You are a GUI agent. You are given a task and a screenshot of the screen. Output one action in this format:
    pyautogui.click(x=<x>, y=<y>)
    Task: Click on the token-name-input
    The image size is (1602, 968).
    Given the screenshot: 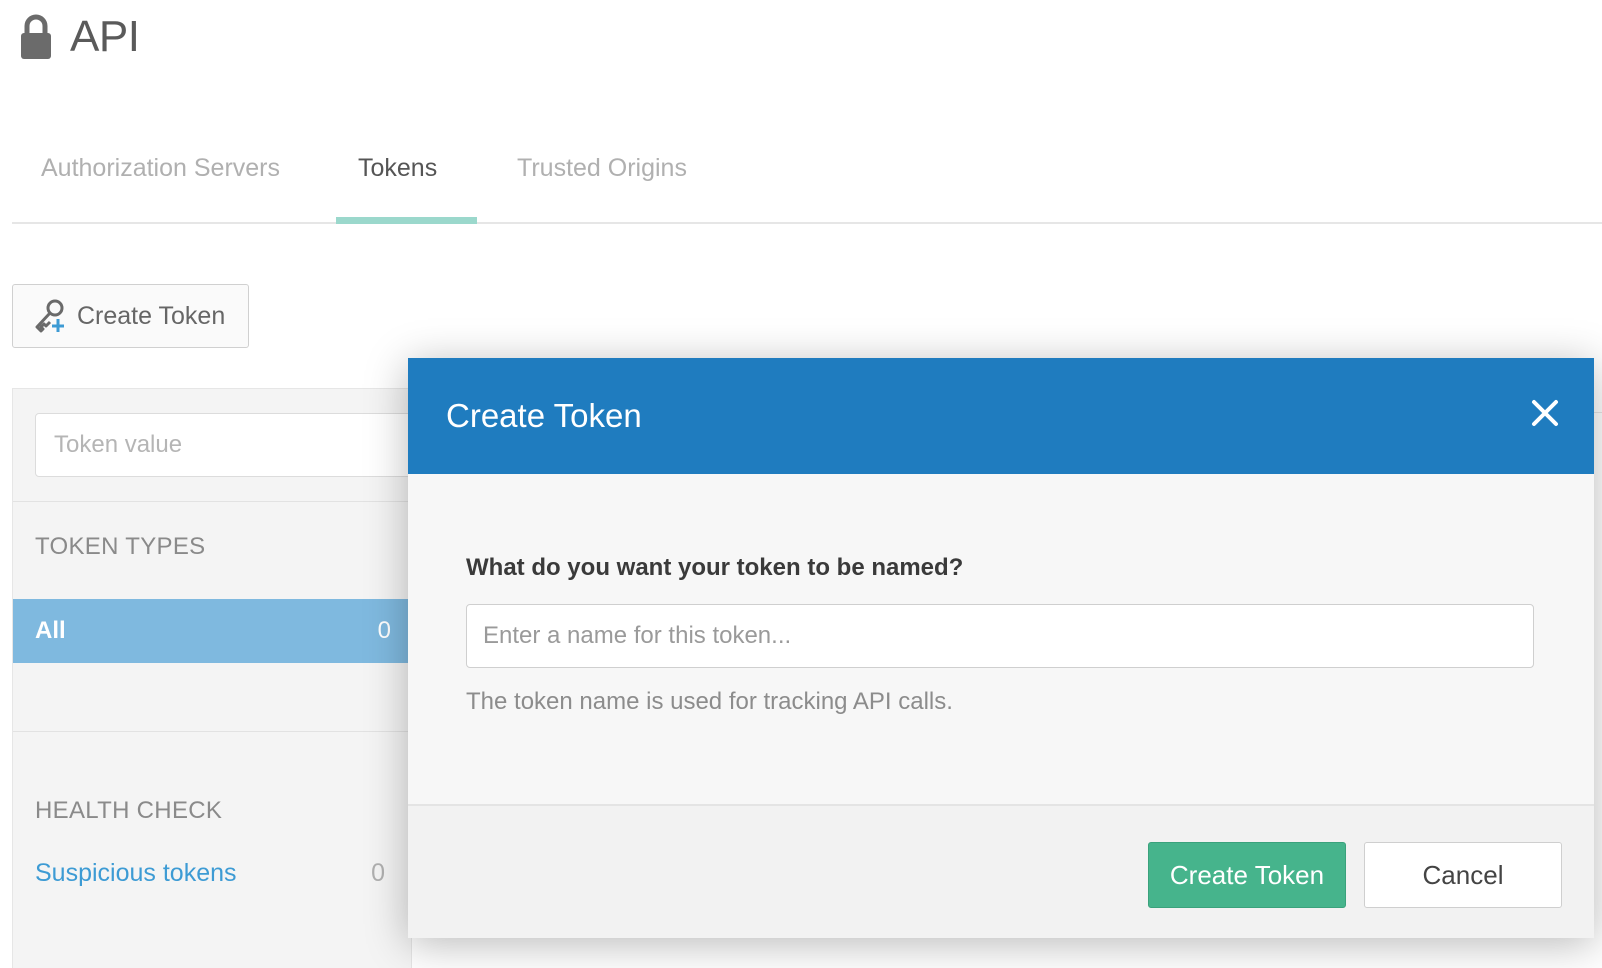 What is the action you would take?
    pyautogui.click(x=1000, y=636)
    